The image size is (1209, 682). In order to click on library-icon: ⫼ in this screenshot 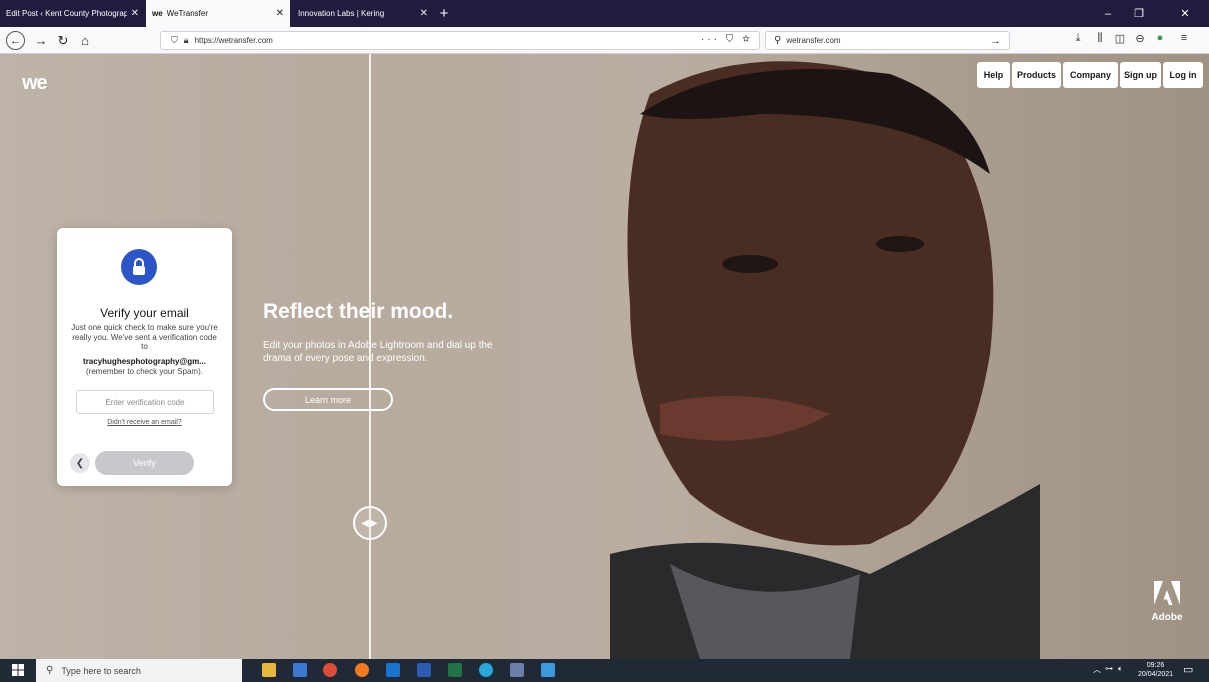, I will do `click(1100, 38)`.